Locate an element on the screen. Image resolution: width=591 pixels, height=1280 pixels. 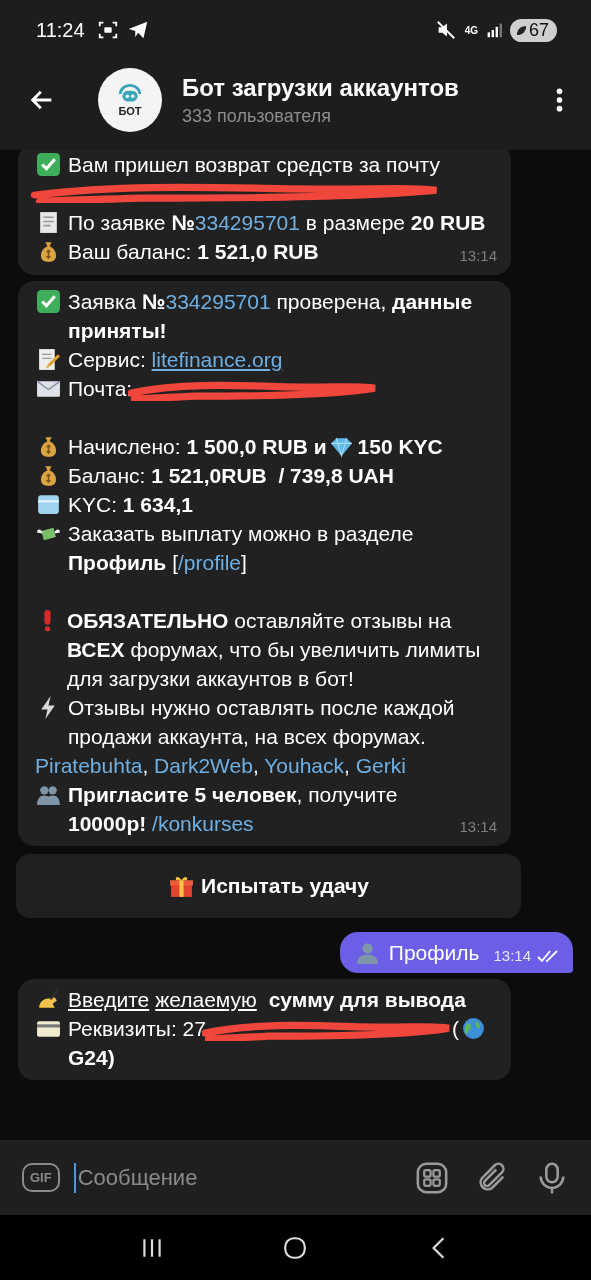
message-text: Почта: is located at coordinates (282, 388).